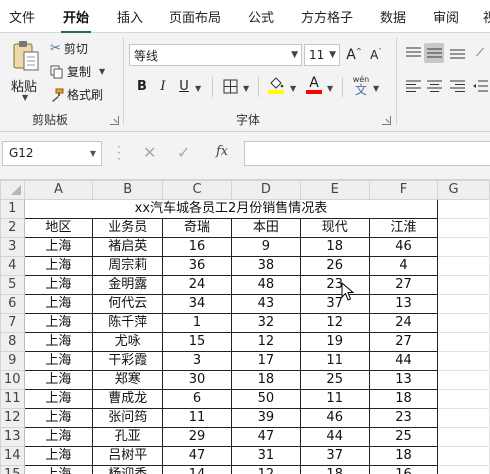 This screenshot has height=474, width=490. I want to click on bold-button: B, so click(142, 86).